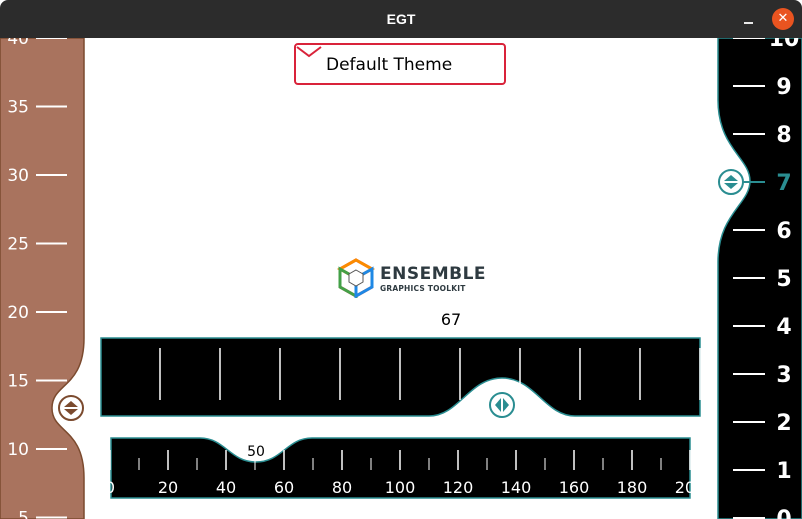 This screenshot has height=519, width=802. I want to click on window-title: EGT, so click(401, 19).